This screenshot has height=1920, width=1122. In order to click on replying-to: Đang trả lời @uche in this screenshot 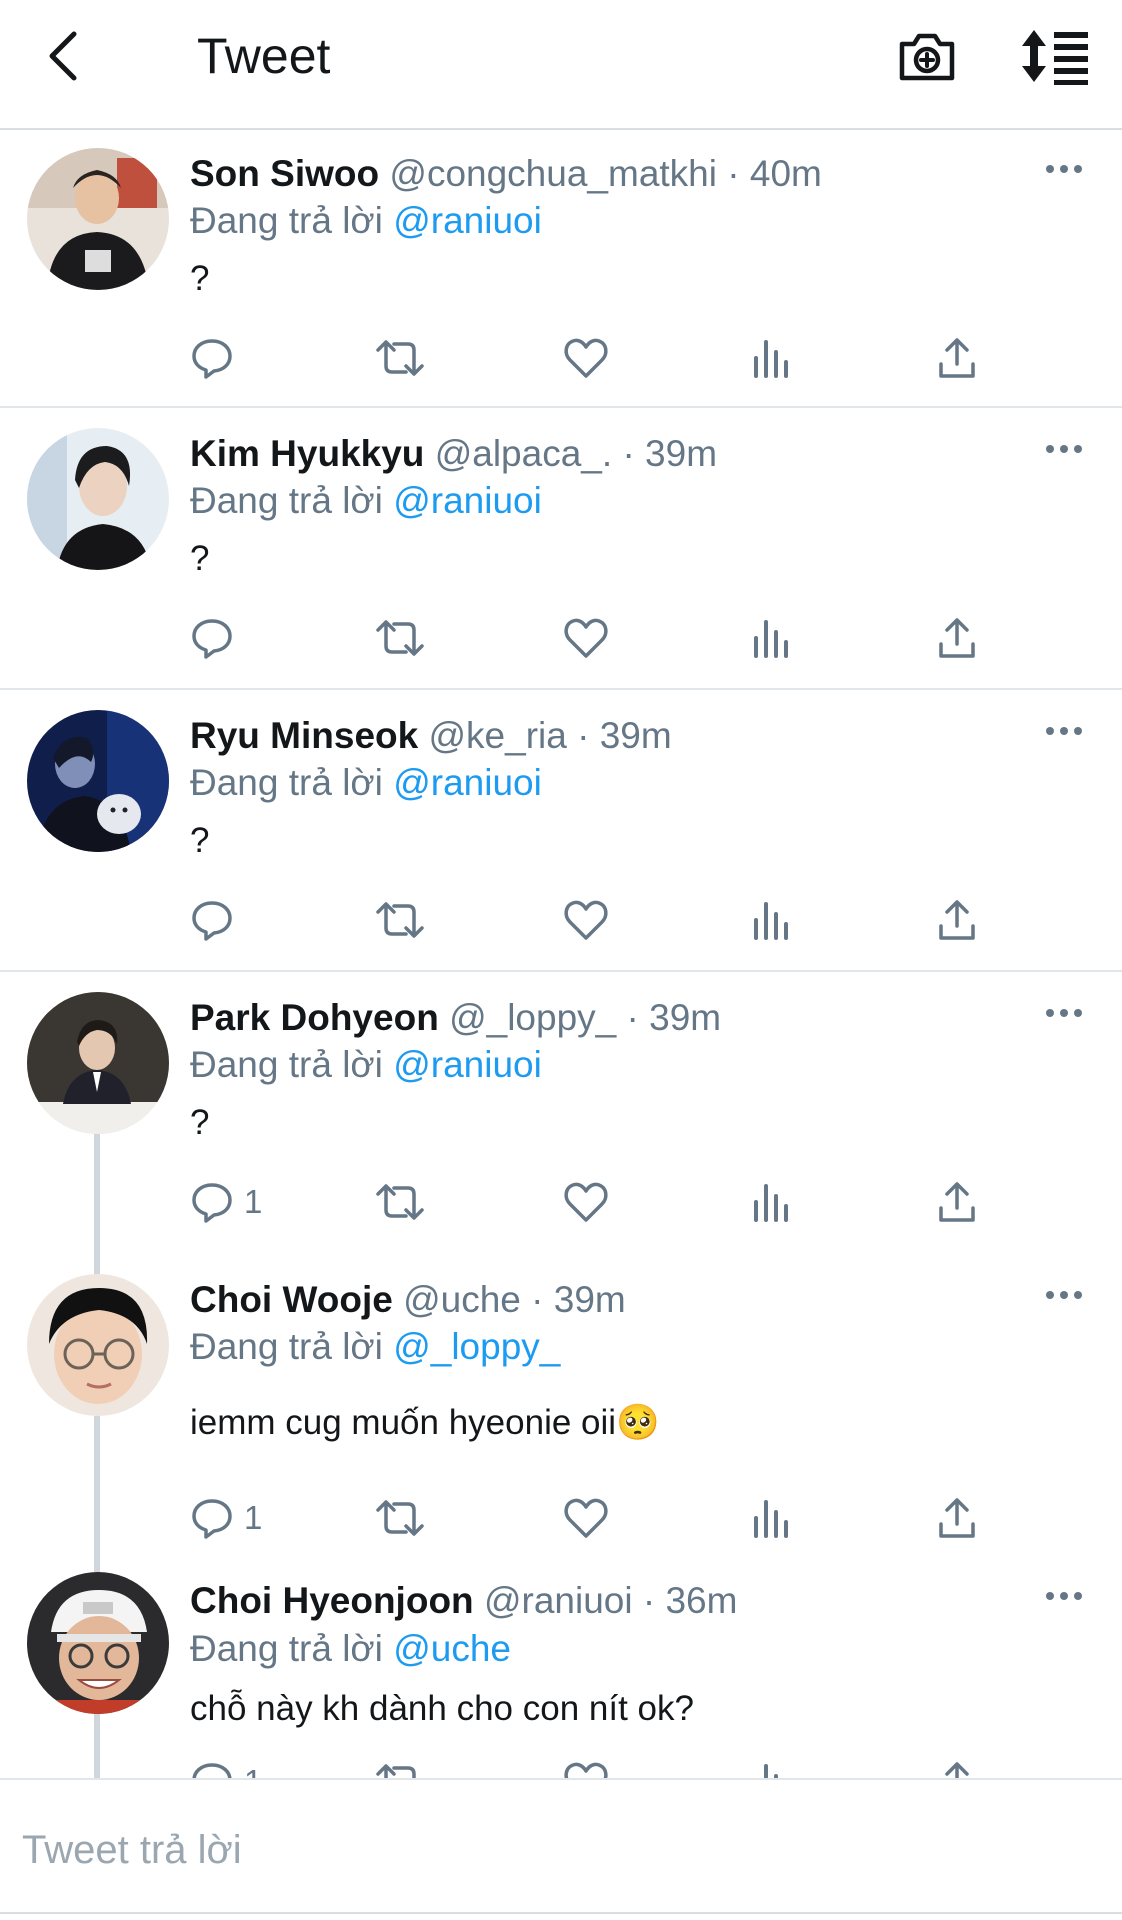, I will do `click(350, 1649)`.